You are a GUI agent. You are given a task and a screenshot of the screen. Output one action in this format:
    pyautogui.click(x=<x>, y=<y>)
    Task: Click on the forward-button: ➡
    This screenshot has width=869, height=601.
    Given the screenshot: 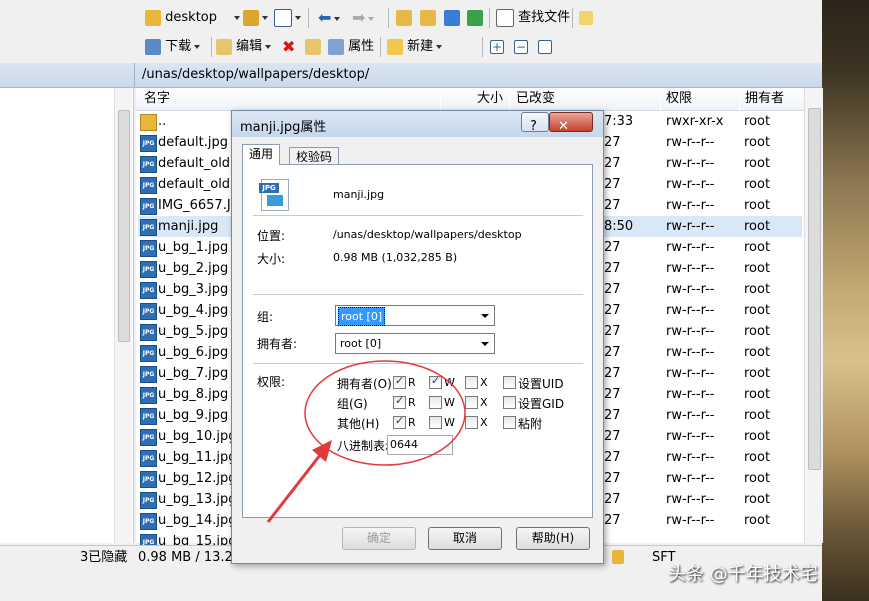 What is the action you would take?
    pyautogui.click(x=363, y=18)
    